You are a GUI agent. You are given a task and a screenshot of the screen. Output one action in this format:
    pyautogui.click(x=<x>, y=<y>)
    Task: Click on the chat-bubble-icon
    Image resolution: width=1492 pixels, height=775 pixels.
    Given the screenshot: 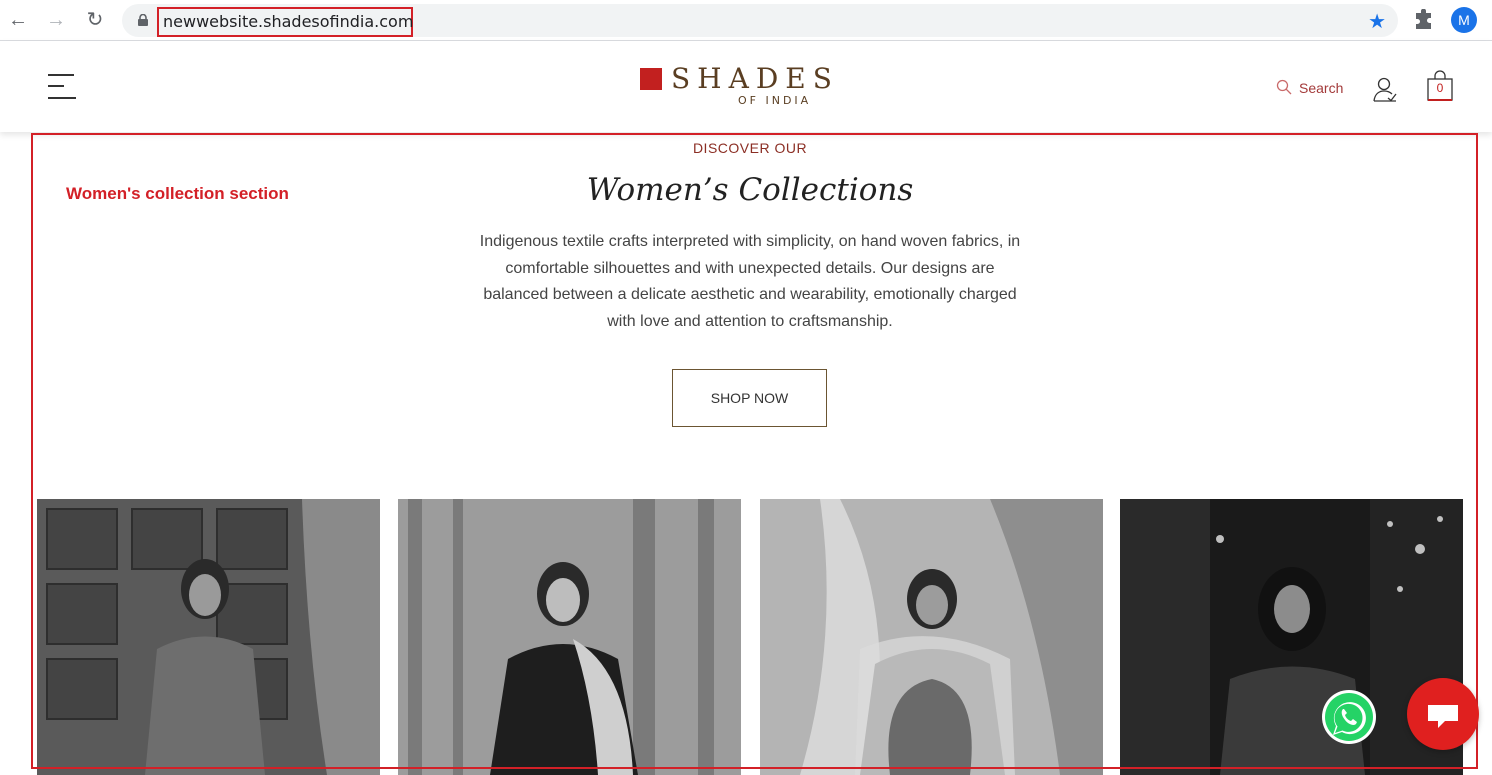 What is the action you would take?
    pyautogui.click(x=1443, y=716)
    